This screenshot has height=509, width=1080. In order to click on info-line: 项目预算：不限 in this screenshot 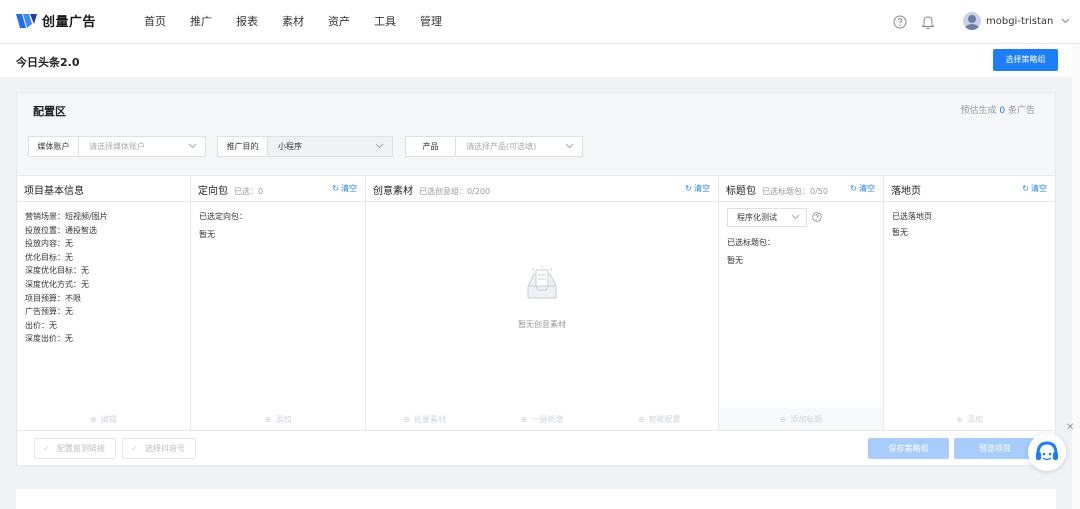, I will do `click(53, 298)`.